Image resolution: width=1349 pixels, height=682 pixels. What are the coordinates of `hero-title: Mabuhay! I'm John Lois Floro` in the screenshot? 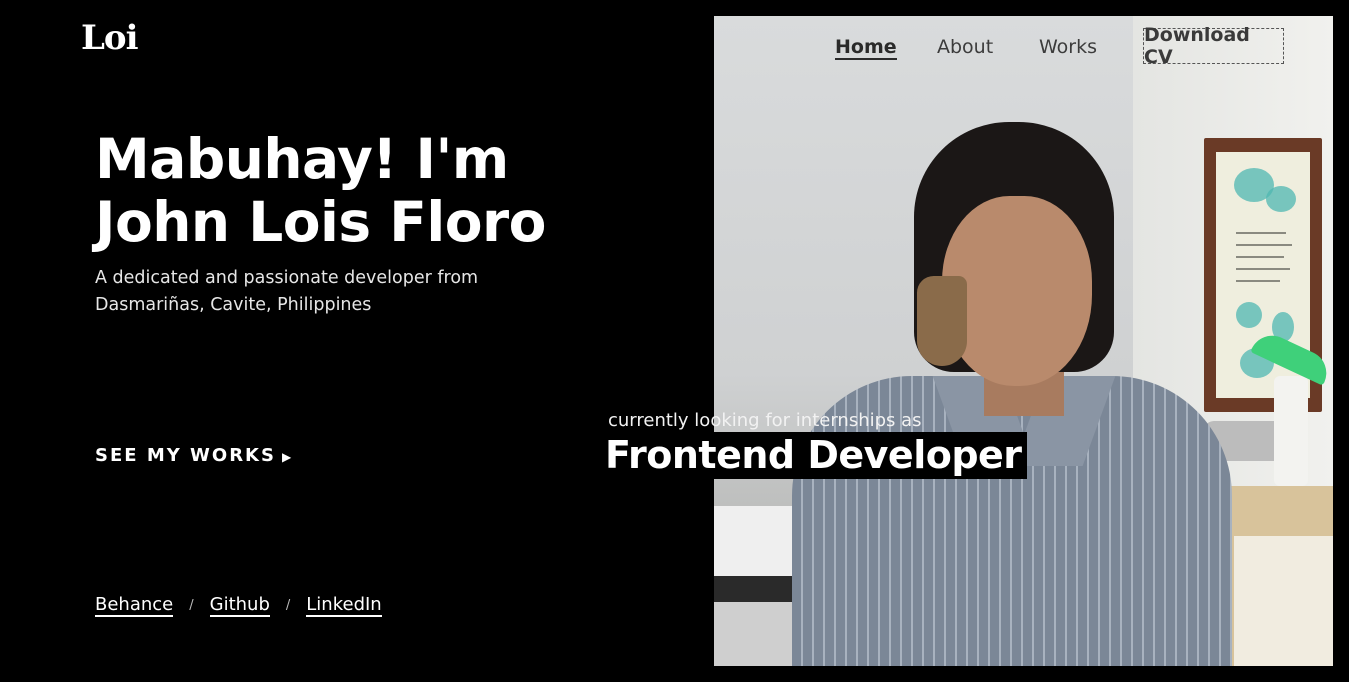 It's located at (320, 190).